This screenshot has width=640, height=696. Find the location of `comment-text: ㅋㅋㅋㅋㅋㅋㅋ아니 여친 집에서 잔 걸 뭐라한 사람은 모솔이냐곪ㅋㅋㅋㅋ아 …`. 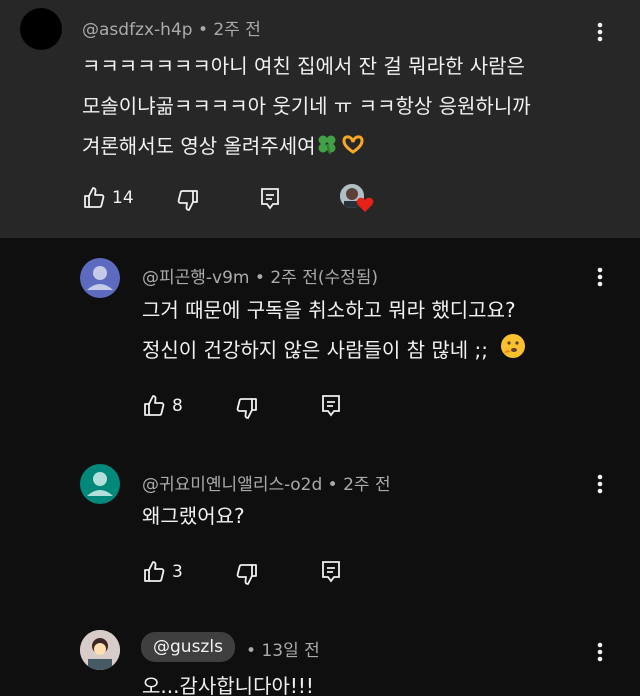

comment-text: ㅋㅋㅋㅋㅋㅋㅋ아니 여친 집에서 잔 걸 뭐라한 사람은 모솔이냐곪ㅋㅋㅋㅋ아 … is located at coordinates (306, 107).